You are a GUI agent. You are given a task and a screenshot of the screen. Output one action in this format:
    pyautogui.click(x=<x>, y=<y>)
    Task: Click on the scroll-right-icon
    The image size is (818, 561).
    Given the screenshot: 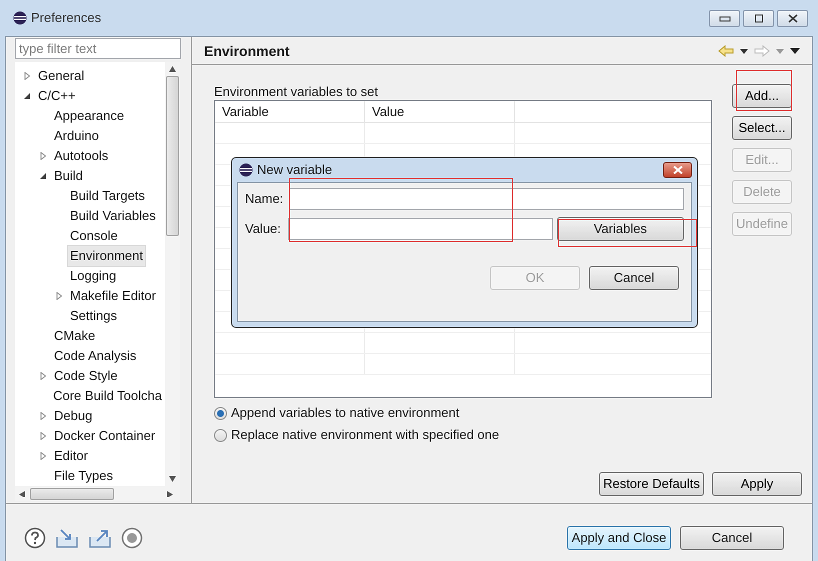 What is the action you would take?
    pyautogui.click(x=170, y=493)
    